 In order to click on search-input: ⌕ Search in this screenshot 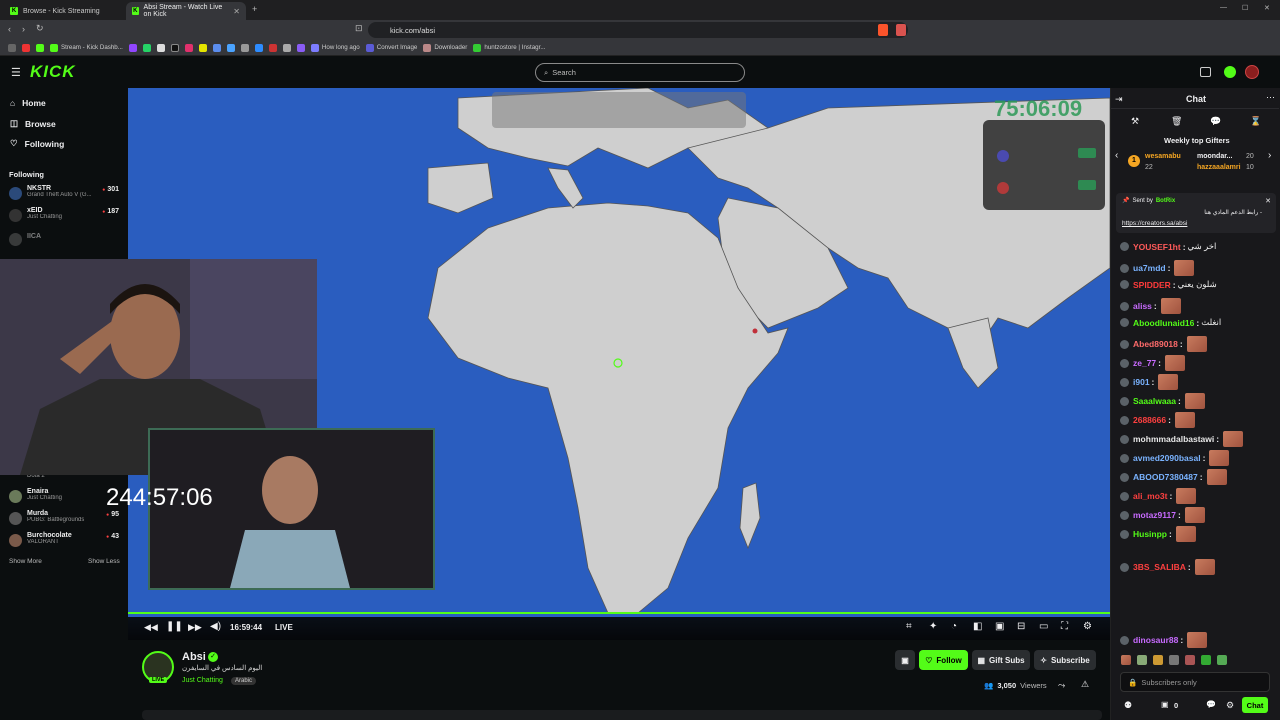, I will do `click(640, 72)`.